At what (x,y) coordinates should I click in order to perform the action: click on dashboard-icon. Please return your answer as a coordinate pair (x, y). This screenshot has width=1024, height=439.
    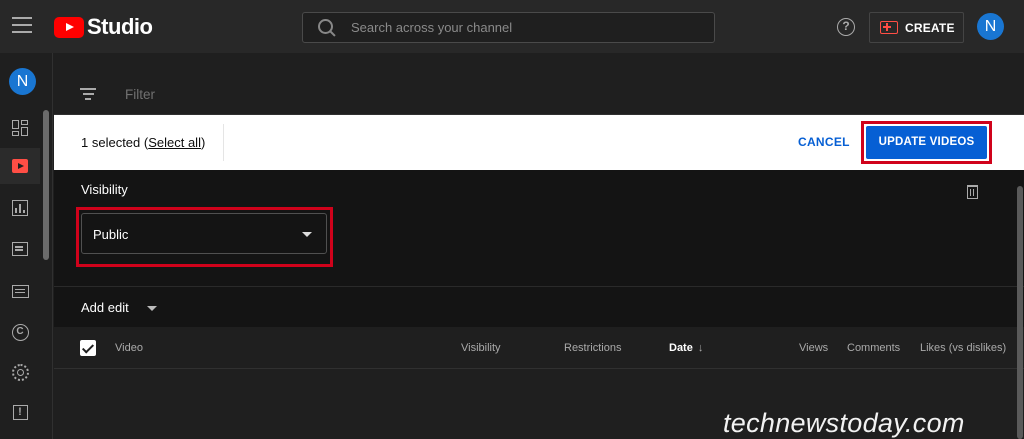
    Looking at the image, I should click on (20, 128).